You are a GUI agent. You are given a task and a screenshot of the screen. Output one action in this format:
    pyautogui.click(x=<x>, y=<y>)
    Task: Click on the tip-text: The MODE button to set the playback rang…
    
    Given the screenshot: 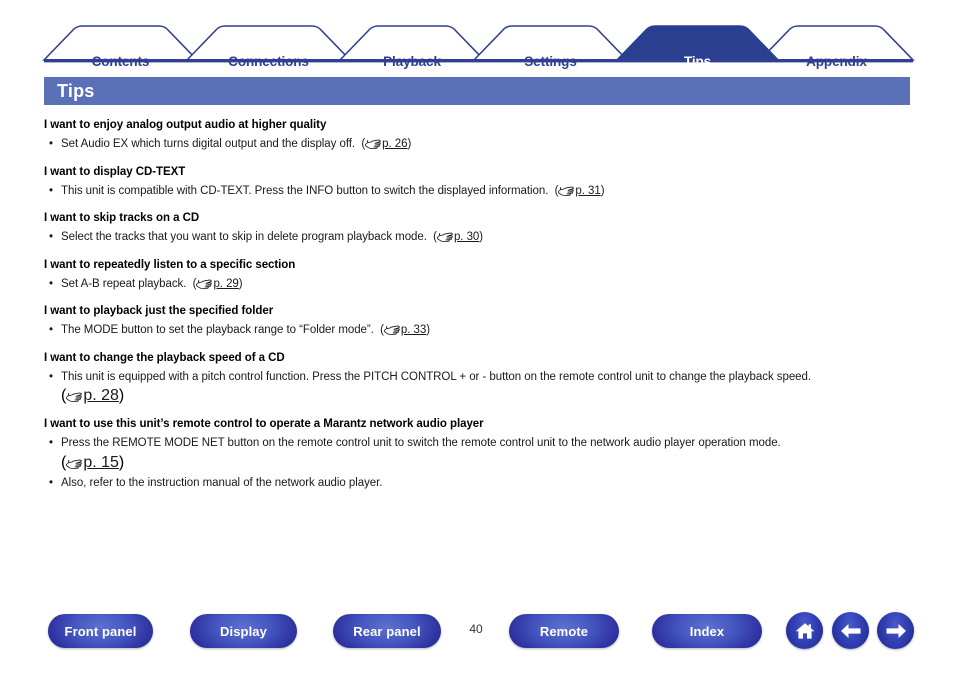 What is the action you would take?
    pyautogui.click(x=217, y=330)
    